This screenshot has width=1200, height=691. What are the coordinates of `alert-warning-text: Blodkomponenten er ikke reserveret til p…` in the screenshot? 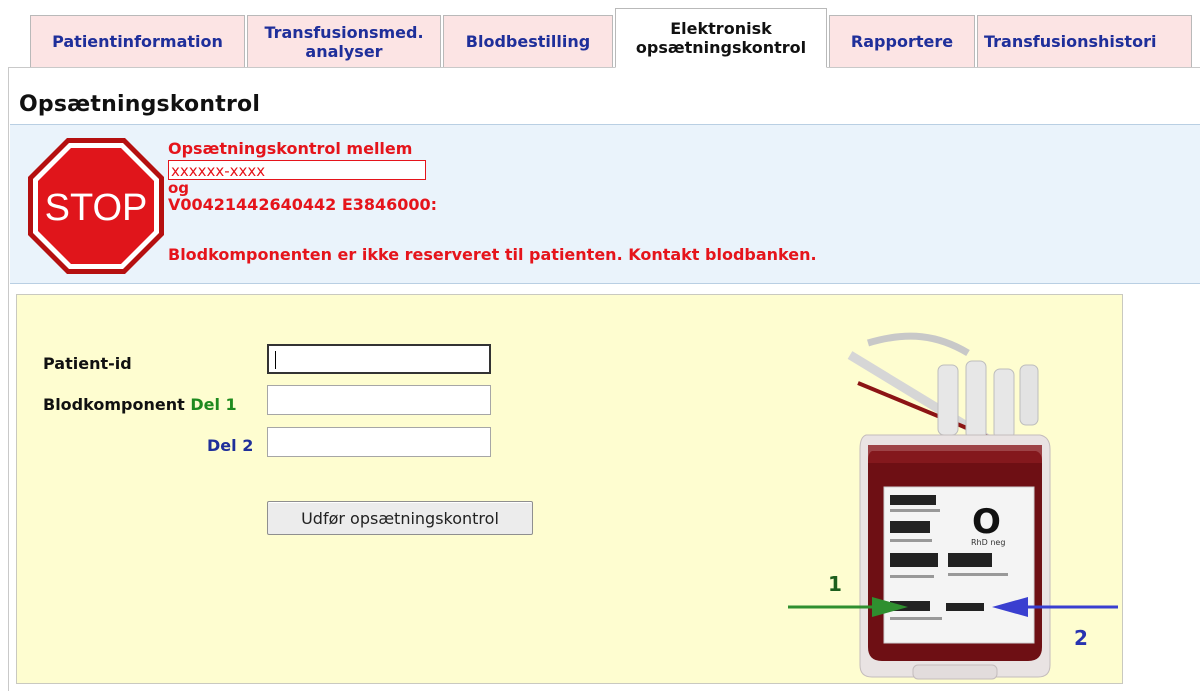 It's located at (492, 254).